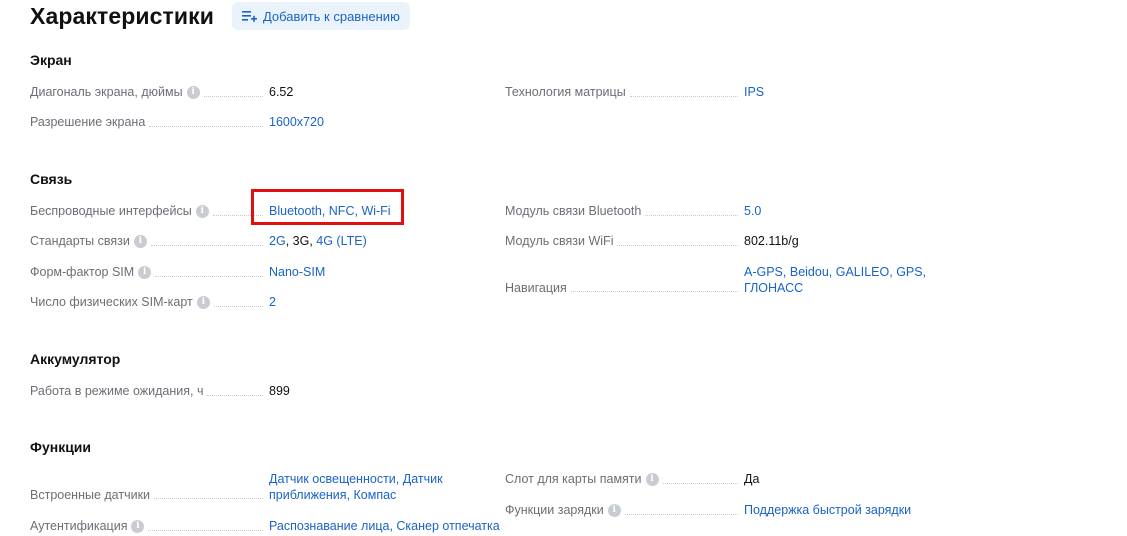 The height and width of the screenshot is (536, 1127). What do you see at coordinates (279, 391) in the screenshot?
I see `spec-value: 899` at bounding box center [279, 391].